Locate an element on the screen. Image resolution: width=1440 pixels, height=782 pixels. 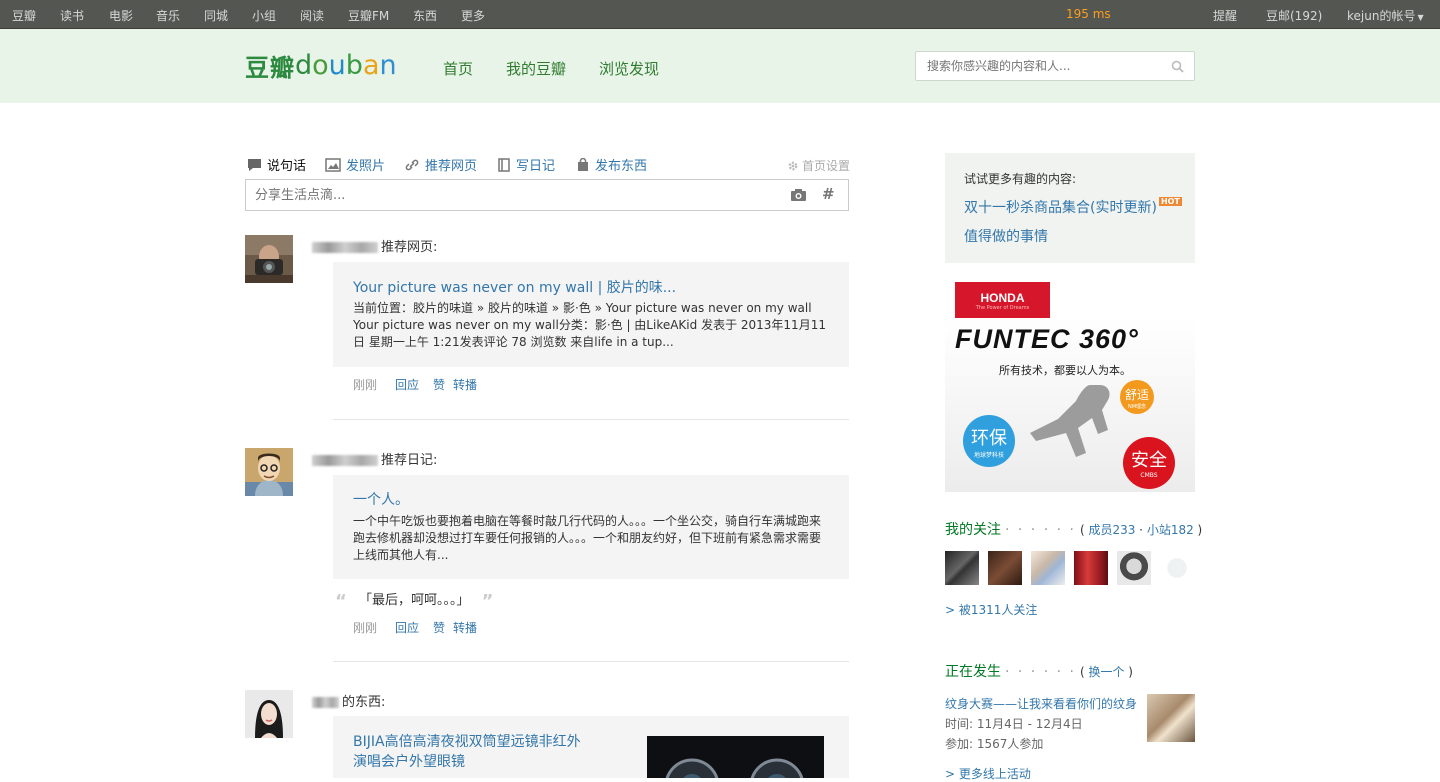
worth-doing-link: 值得做的事情 is located at coordinates (1006, 236).